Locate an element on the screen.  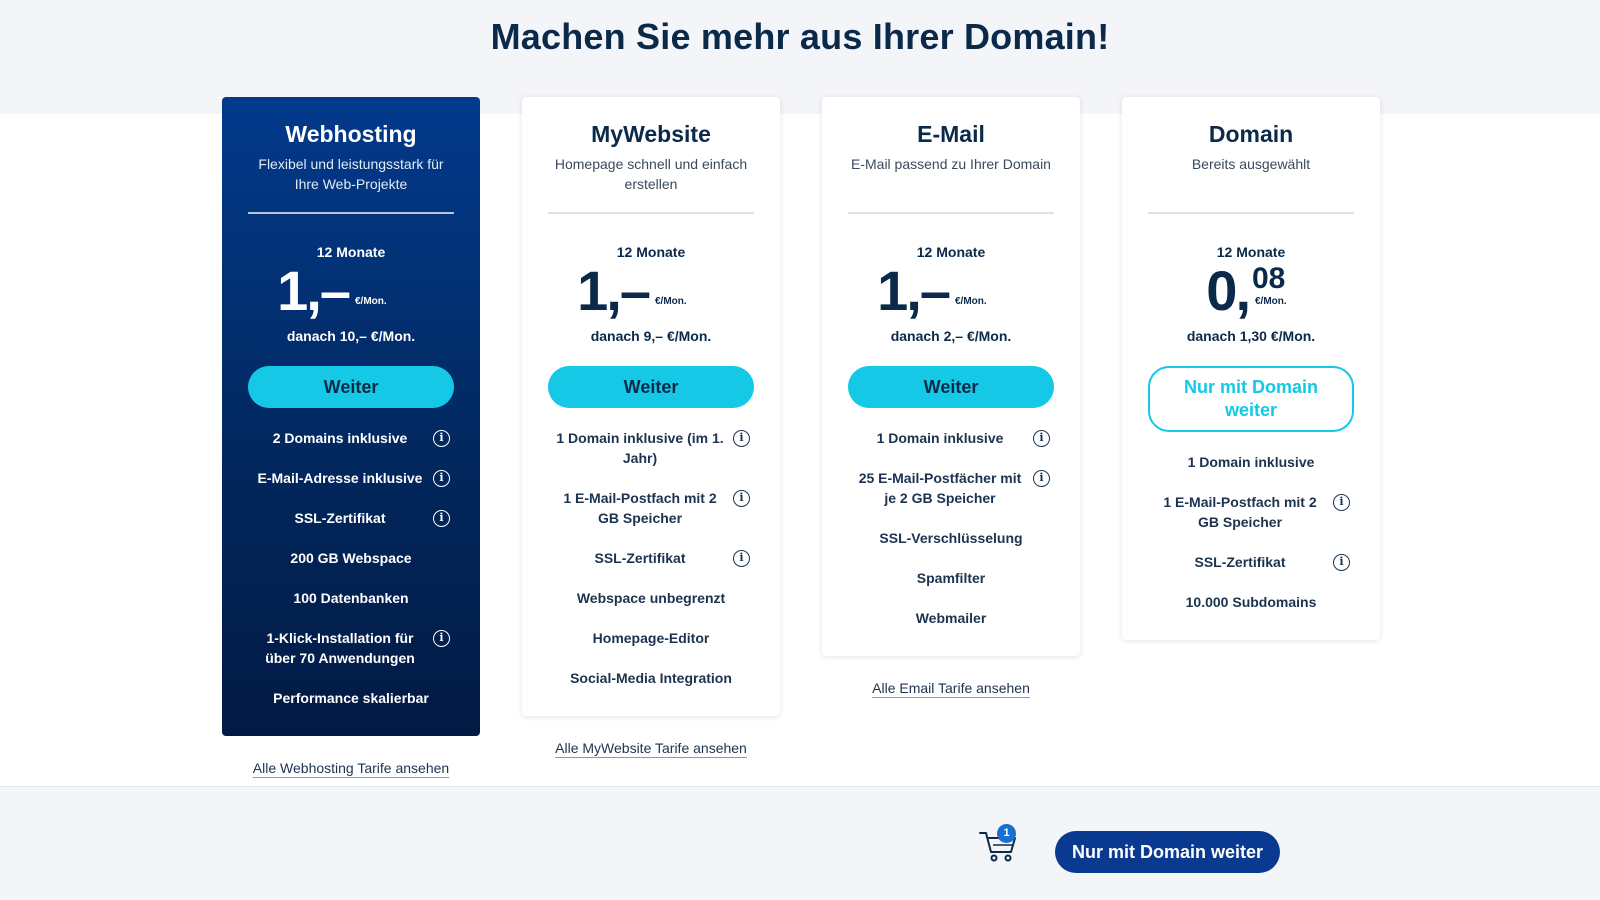
feature-label: SSL-Verschlüsselung is located at coordinates (951, 538).